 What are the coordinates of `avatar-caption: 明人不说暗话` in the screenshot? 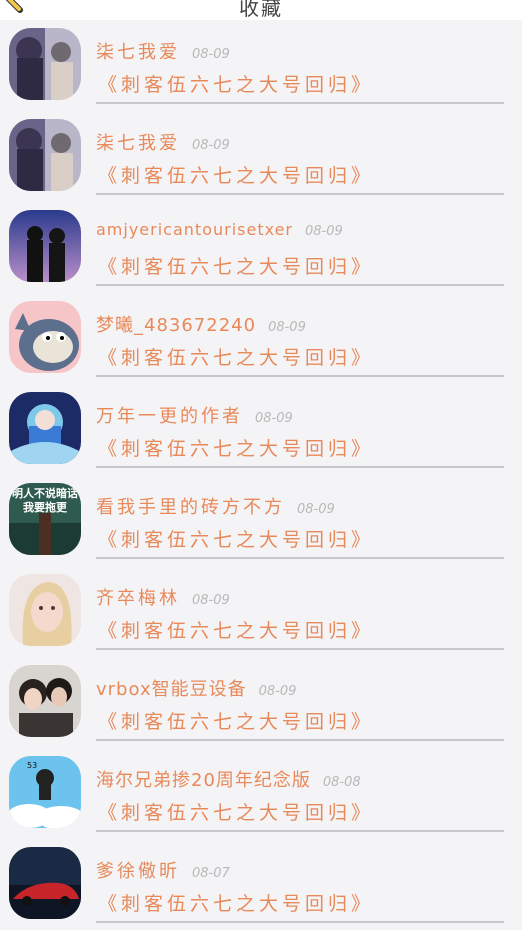 It's located at (45, 493).